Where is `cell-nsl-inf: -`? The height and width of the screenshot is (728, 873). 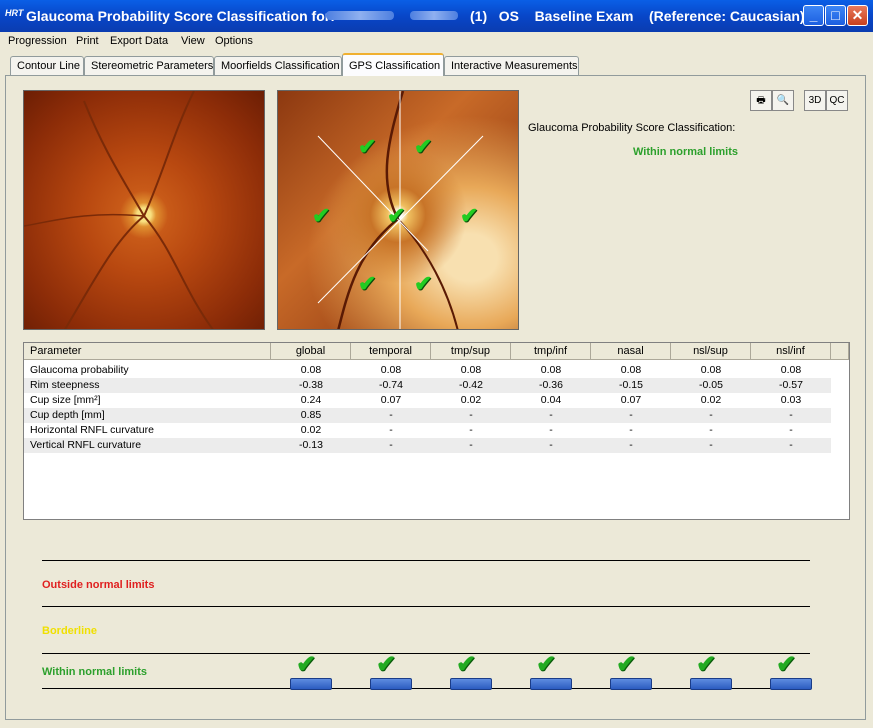 cell-nsl-inf: - is located at coordinates (791, 445).